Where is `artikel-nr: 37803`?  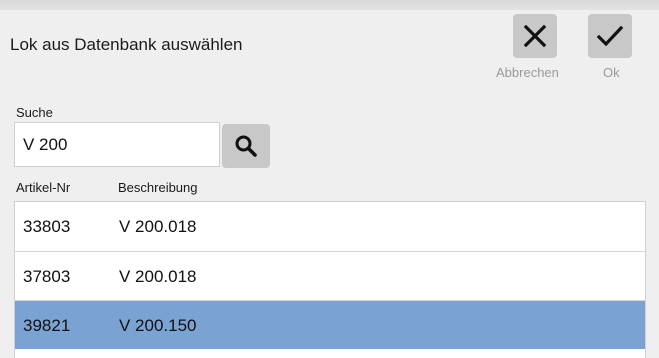
artikel-nr: 37803 is located at coordinates (47, 276).